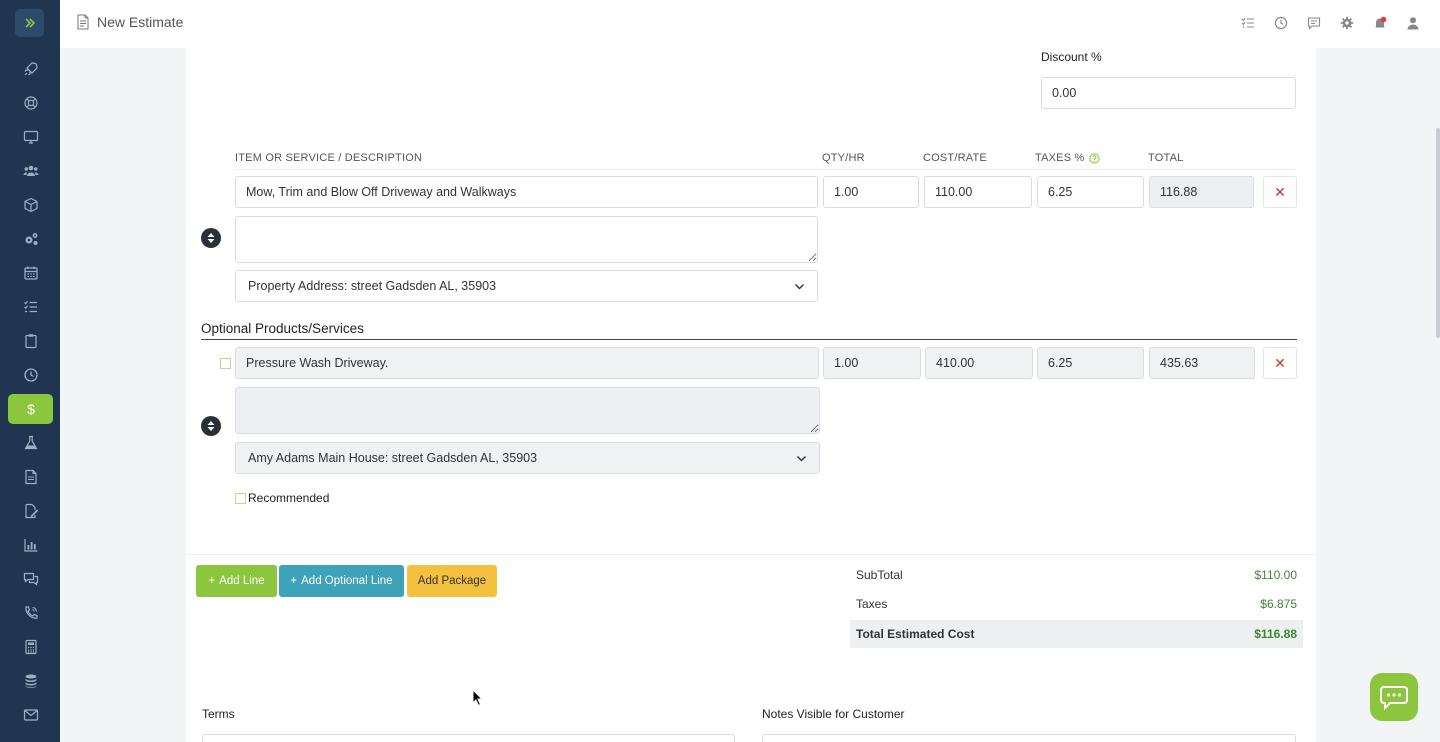 The height and width of the screenshot is (742, 1440). Describe the element at coordinates (240, 498) in the screenshot. I see `recommended-checkbox` at that location.